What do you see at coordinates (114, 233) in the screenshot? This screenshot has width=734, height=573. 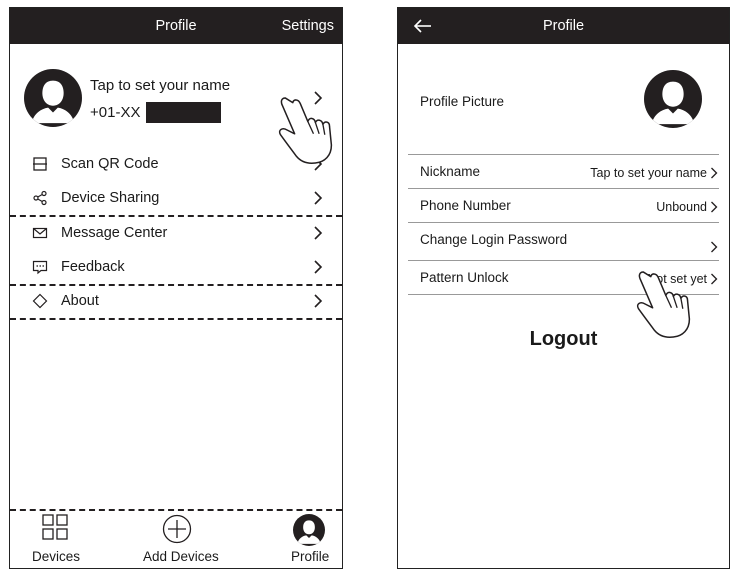 I see `menu-label: Message Center` at bounding box center [114, 233].